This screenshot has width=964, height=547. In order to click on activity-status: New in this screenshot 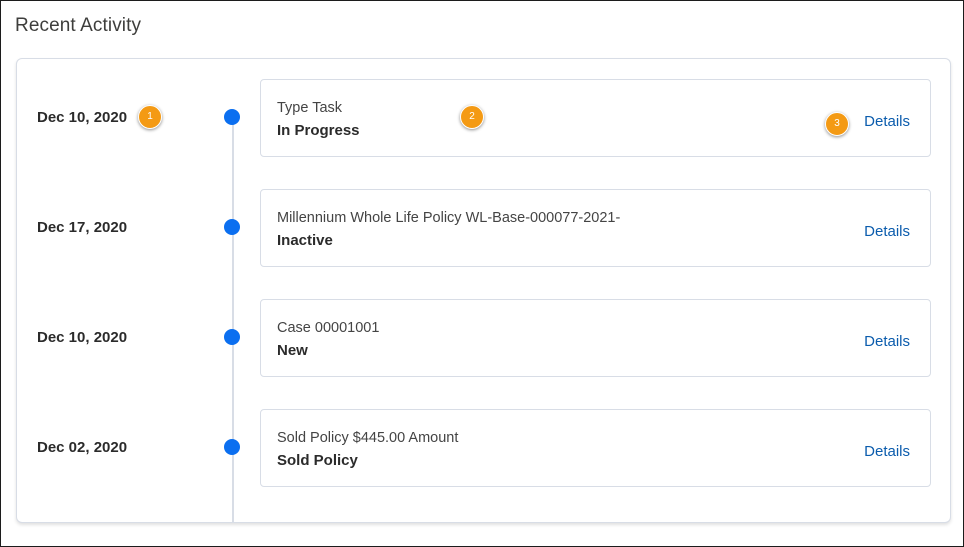, I will do `click(292, 350)`.